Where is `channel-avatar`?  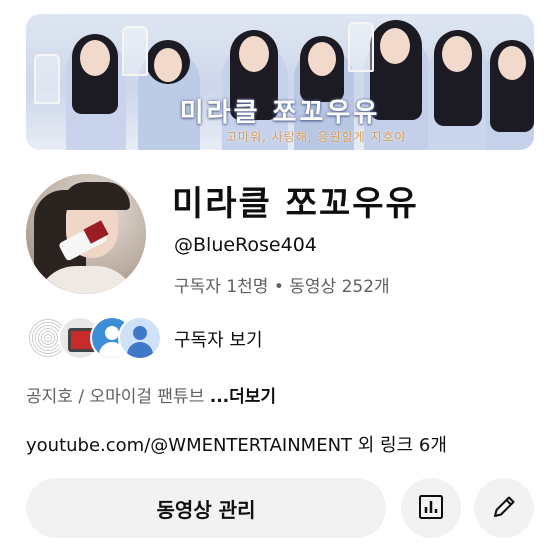 channel-avatar is located at coordinates (86, 234).